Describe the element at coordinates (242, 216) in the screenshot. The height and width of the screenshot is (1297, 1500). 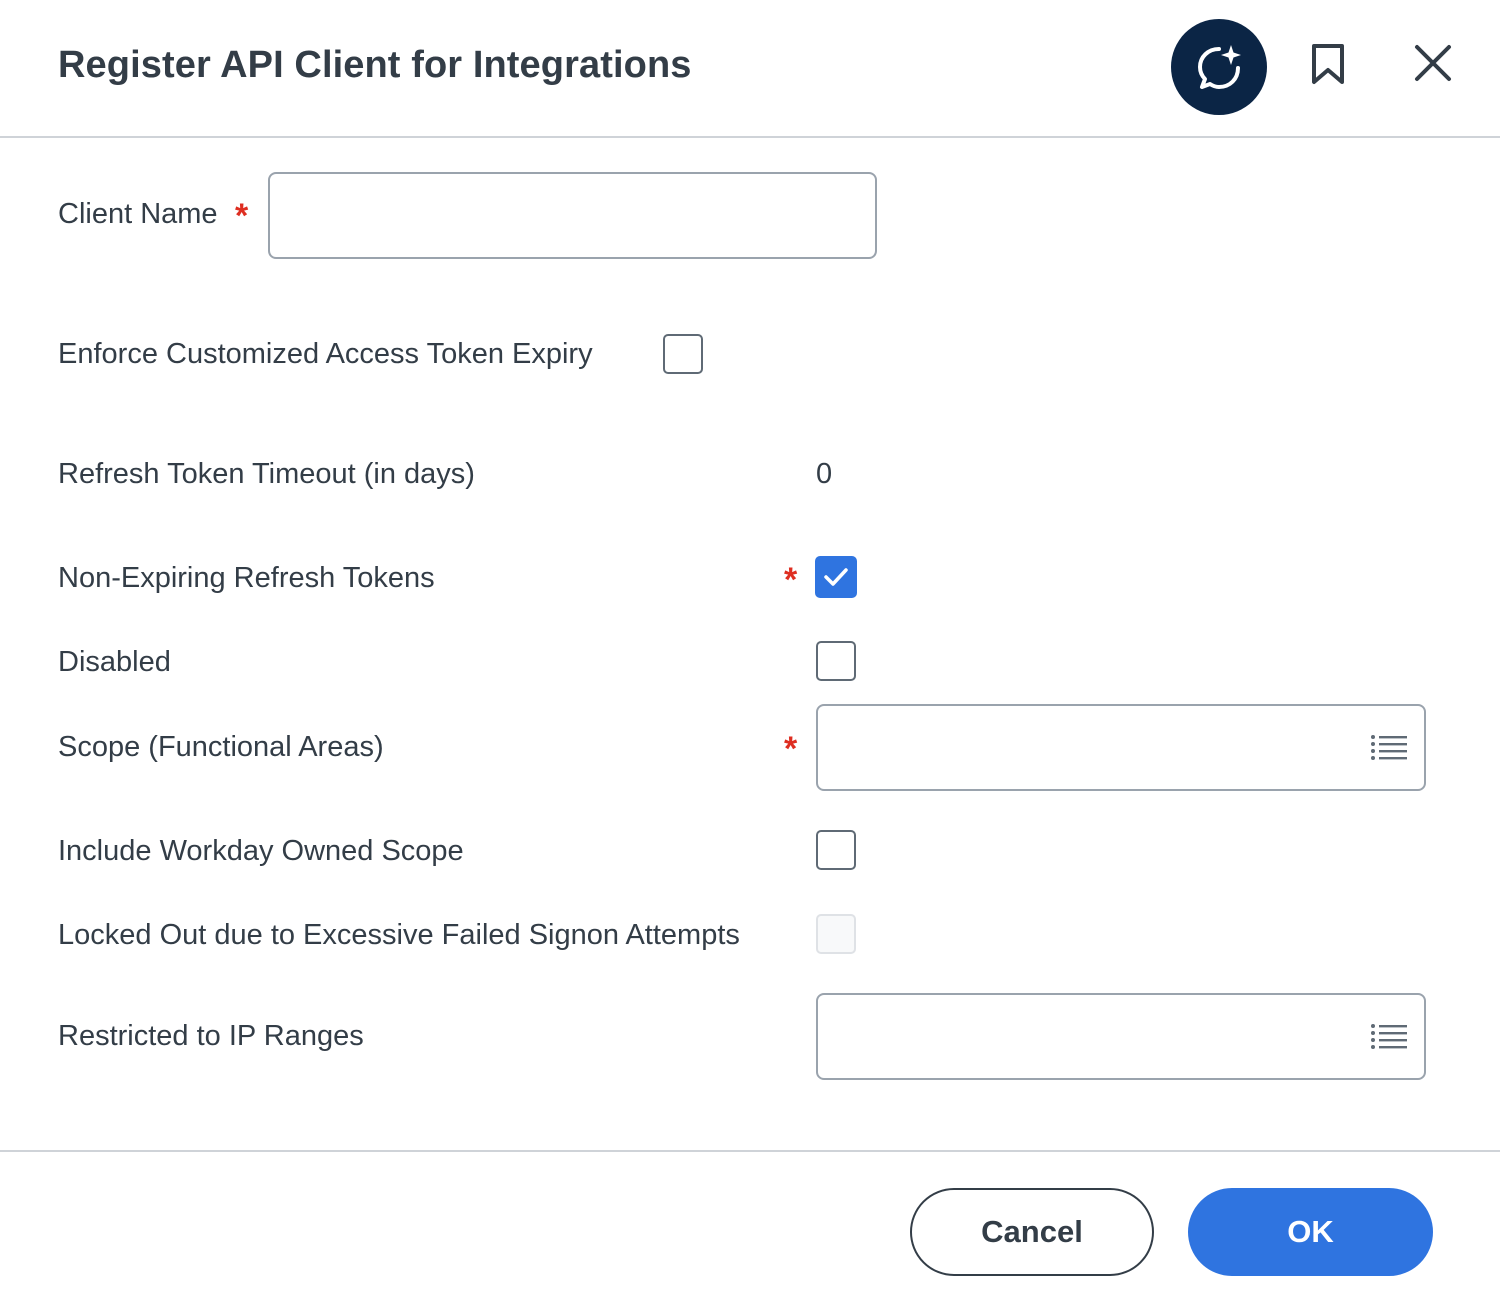
I see `client-name-required-mark: *` at that location.